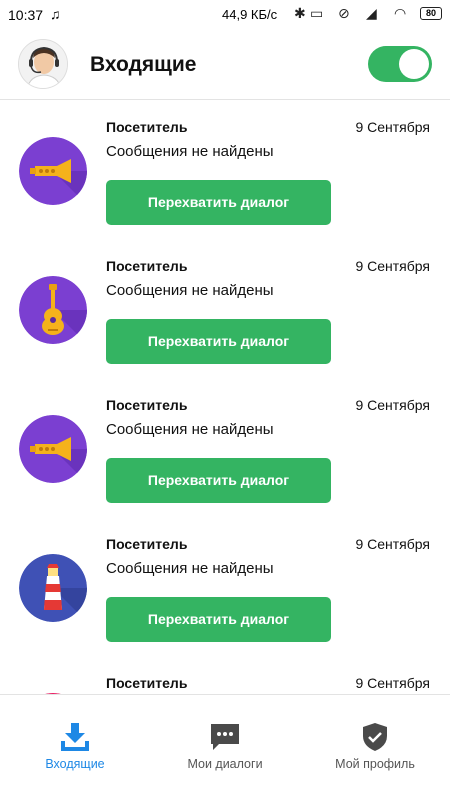  I want to click on battery-icon: 80, so click(431, 13).